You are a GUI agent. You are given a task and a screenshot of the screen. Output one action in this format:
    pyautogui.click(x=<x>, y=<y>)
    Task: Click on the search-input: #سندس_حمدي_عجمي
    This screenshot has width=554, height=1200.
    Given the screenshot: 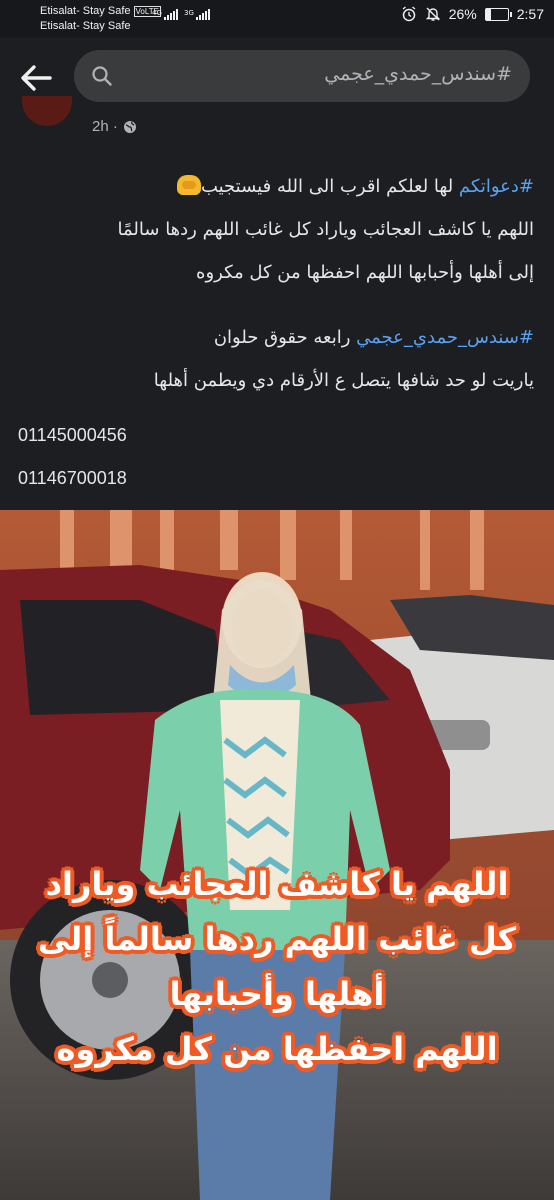 What is the action you would take?
    pyautogui.click(x=302, y=76)
    